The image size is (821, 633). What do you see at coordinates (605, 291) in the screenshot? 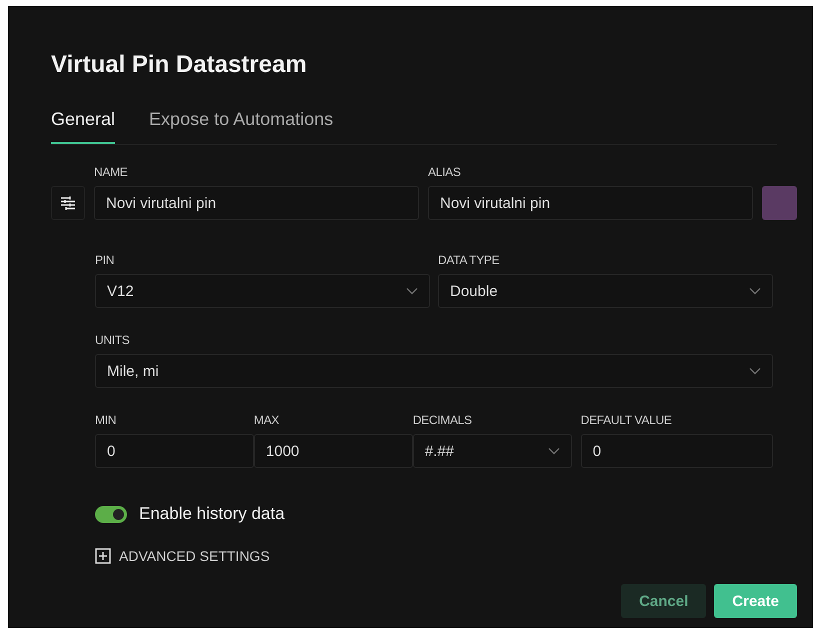
I see `dropdown: Double` at bounding box center [605, 291].